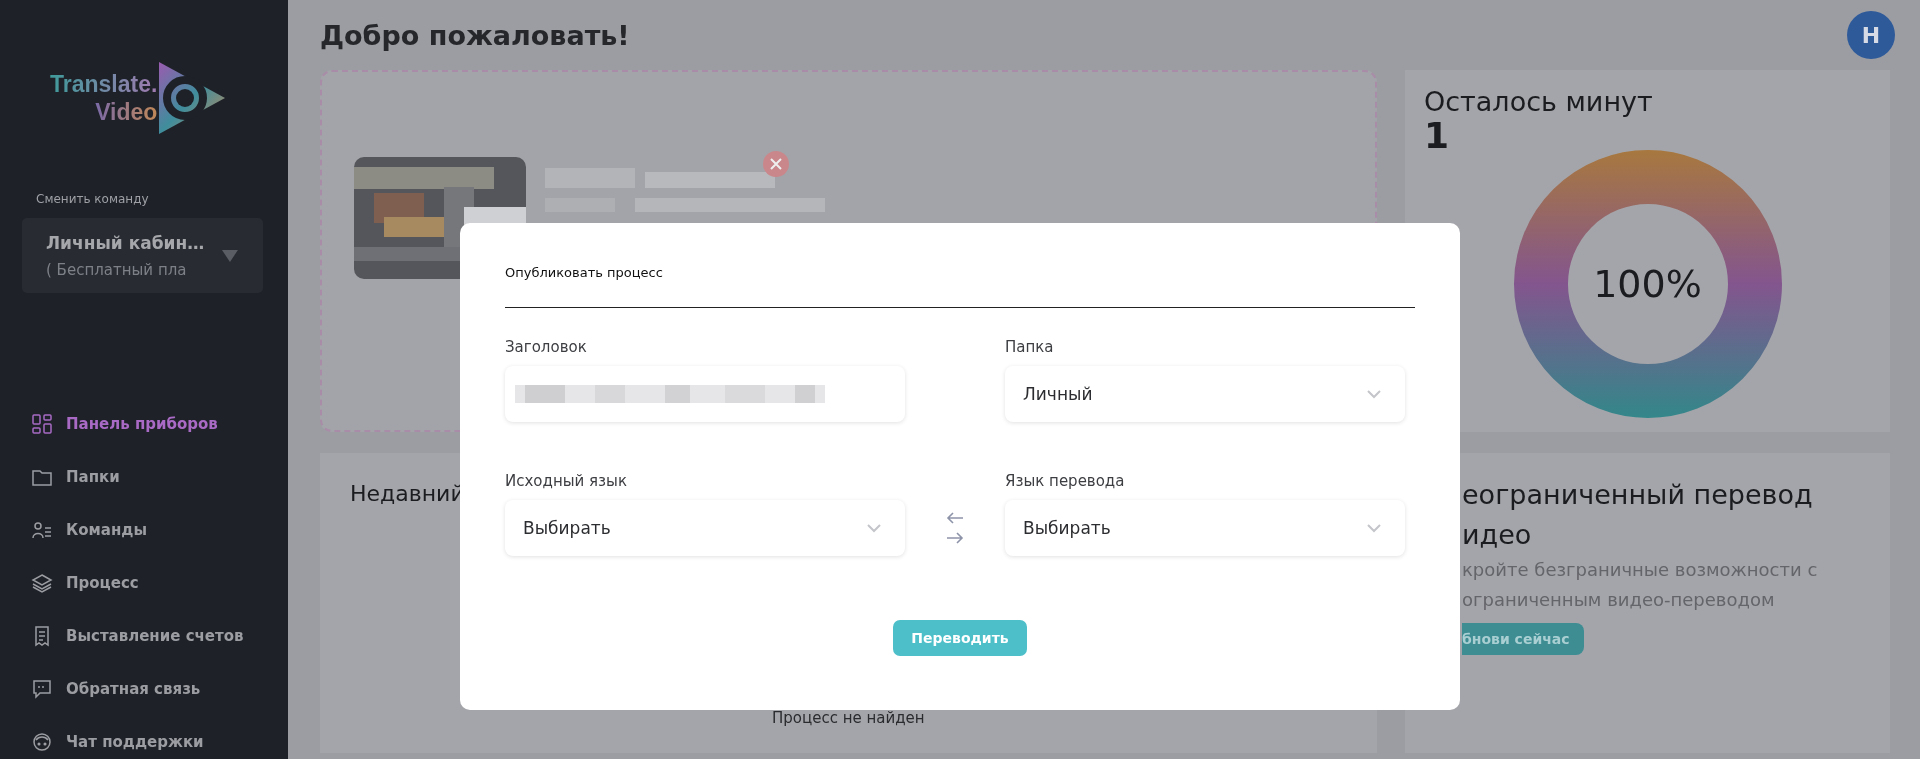  Describe the element at coordinates (89, 530) in the screenshot. I see `nav-item: Команды` at that location.